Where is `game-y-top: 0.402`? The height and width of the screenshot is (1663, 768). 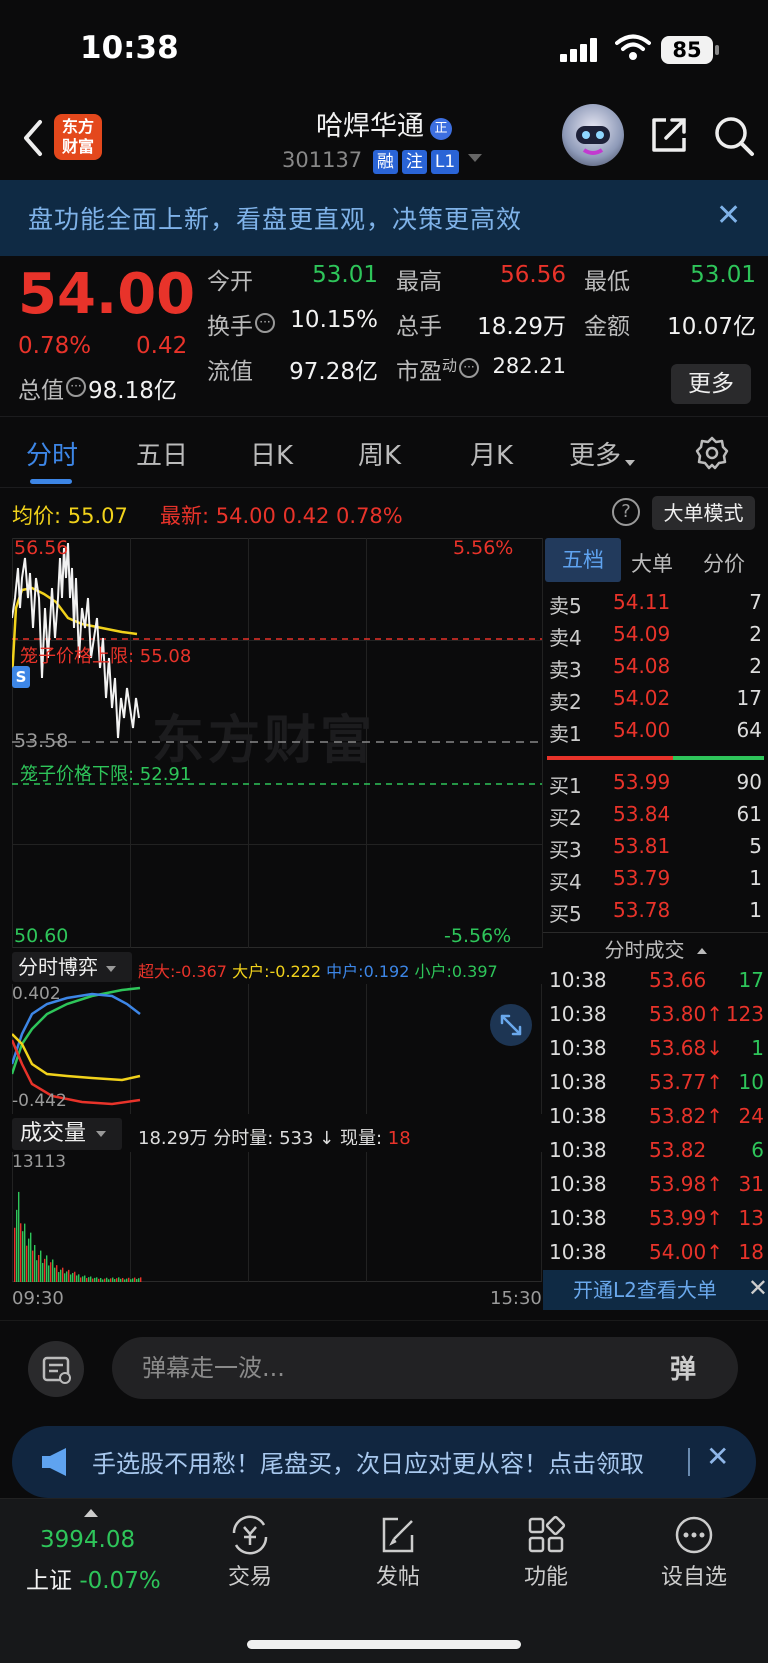
game-y-top: 0.402 is located at coordinates (36, 994).